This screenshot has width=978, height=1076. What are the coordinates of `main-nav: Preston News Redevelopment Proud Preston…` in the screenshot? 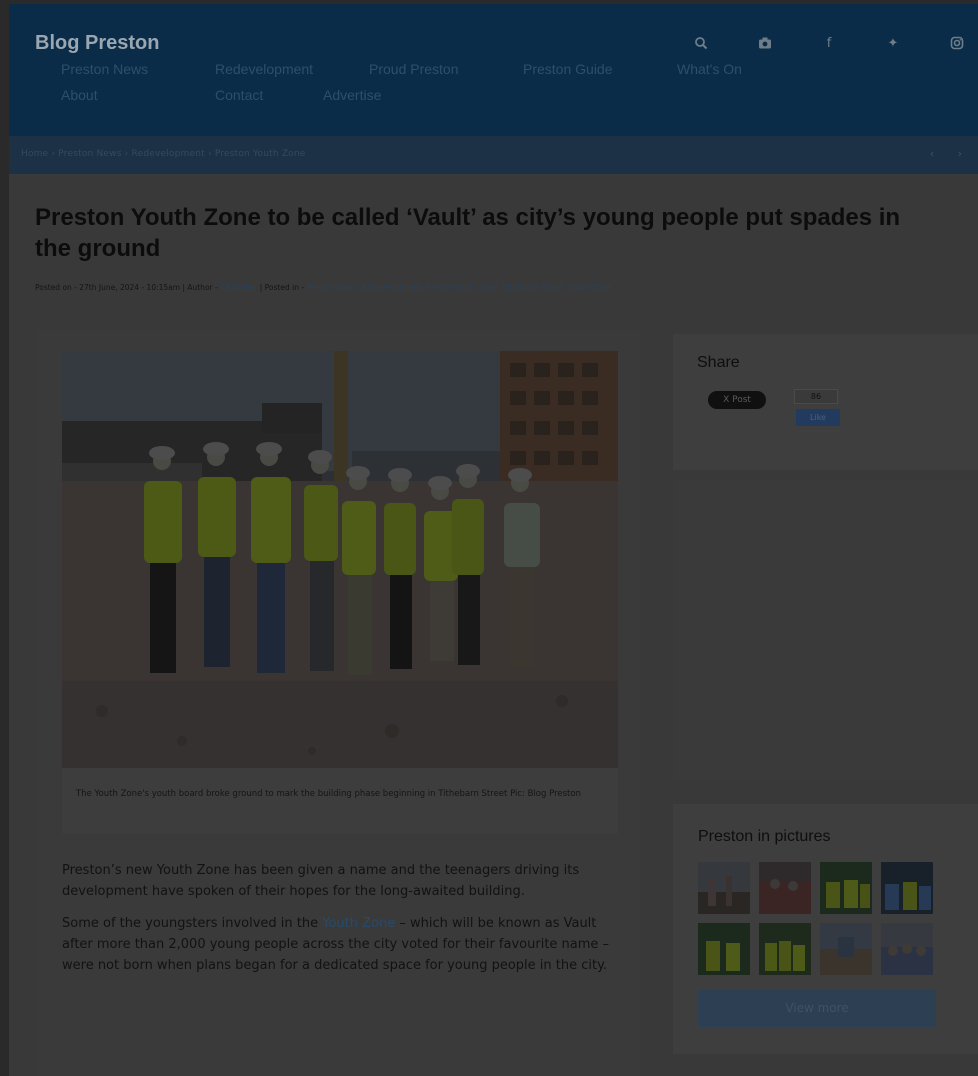 It's located at (445, 82).